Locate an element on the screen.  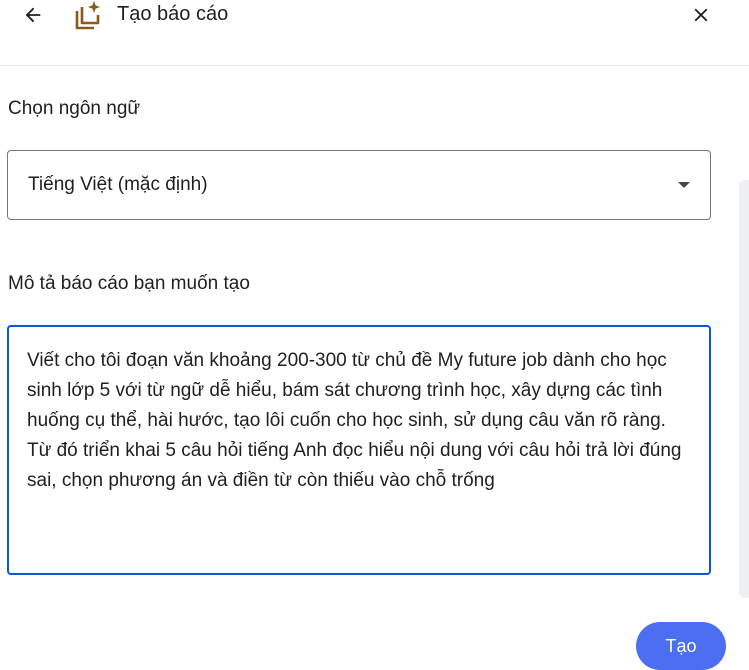
create-button: Tạo is located at coordinates (681, 646).